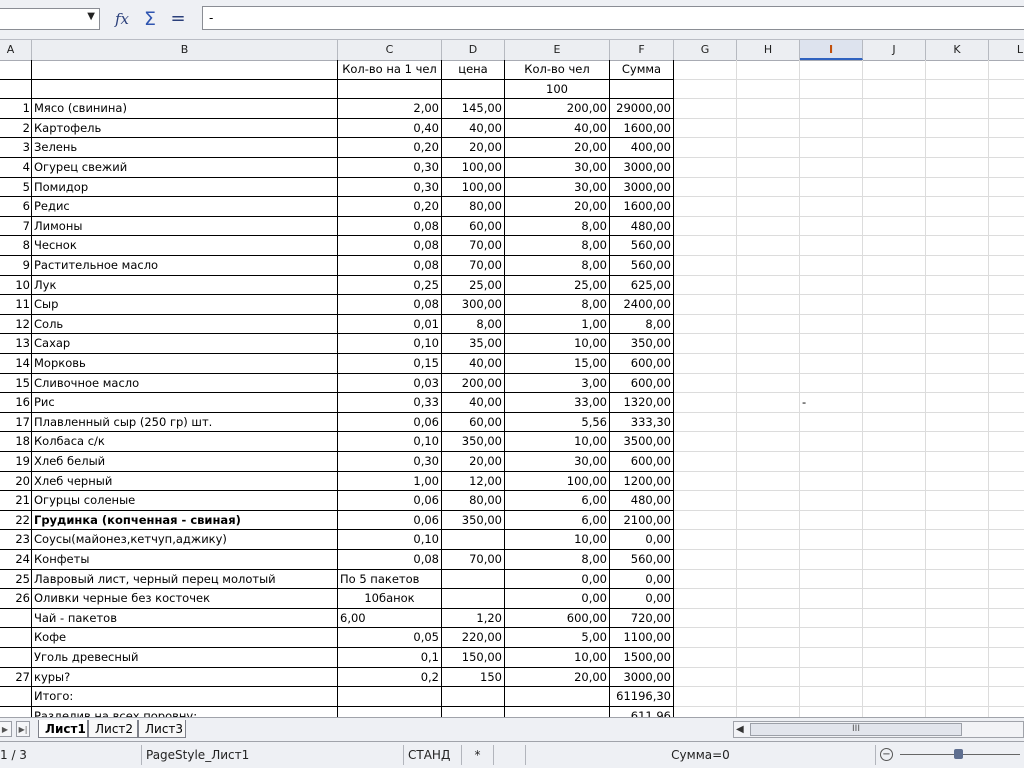 The image size is (1024, 768). Describe the element at coordinates (557, 462) in the screenshot. I see `cell-e: 30,00` at that location.